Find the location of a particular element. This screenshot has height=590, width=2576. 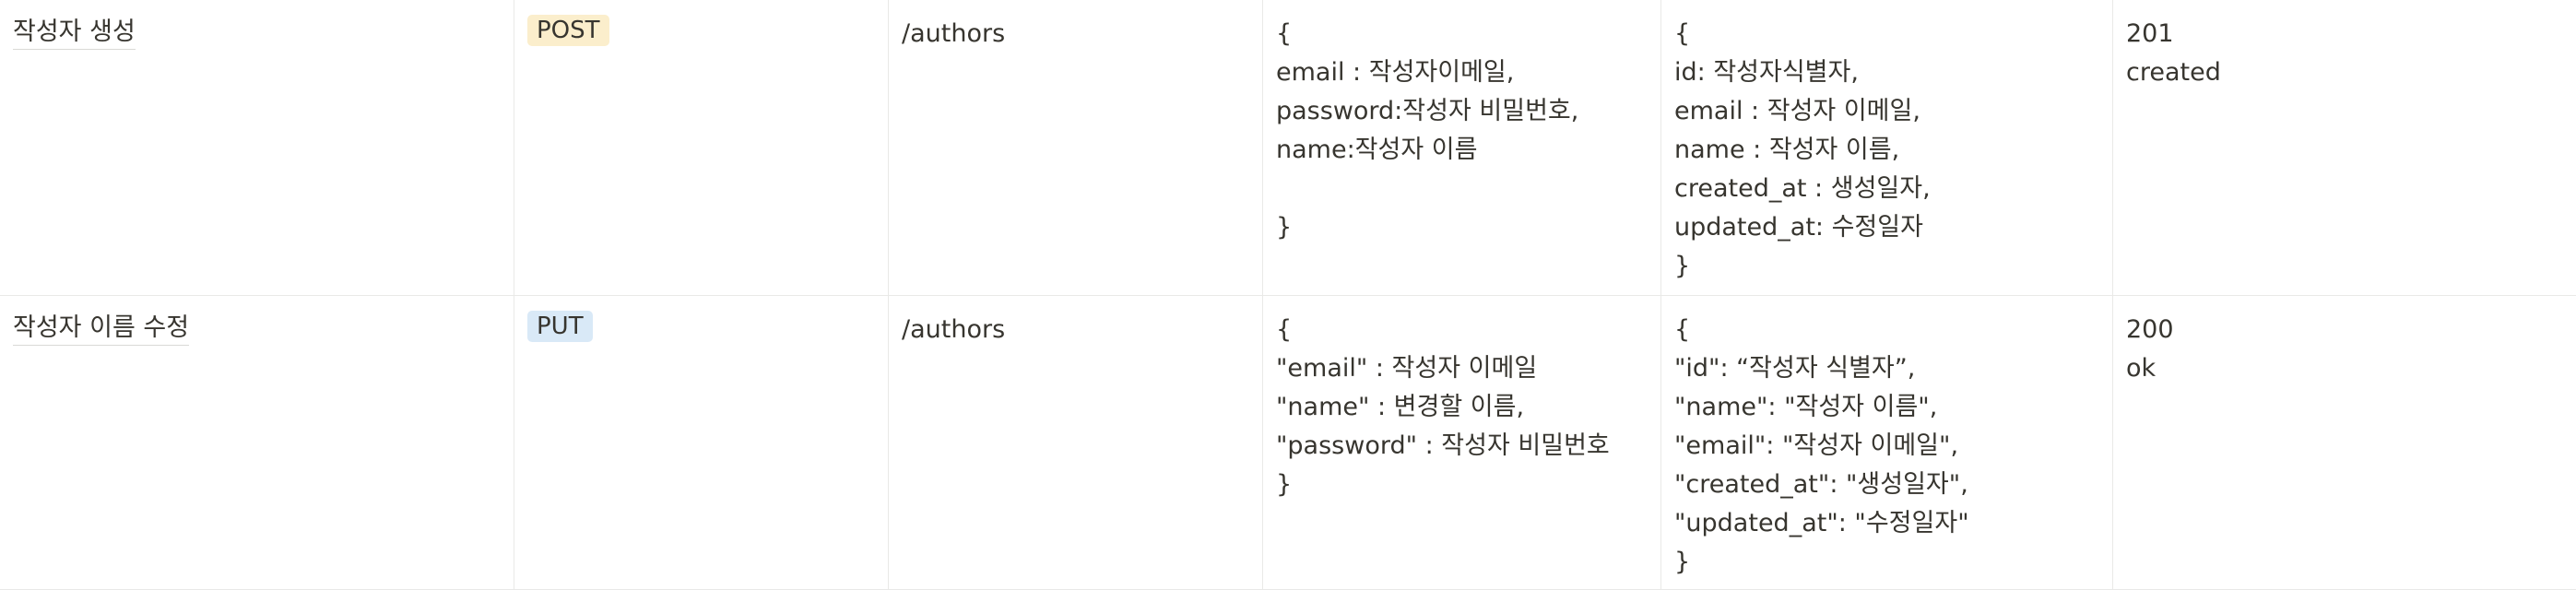

response-line: "updated_at": "수정일자" is located at coordinates (1821, 523).